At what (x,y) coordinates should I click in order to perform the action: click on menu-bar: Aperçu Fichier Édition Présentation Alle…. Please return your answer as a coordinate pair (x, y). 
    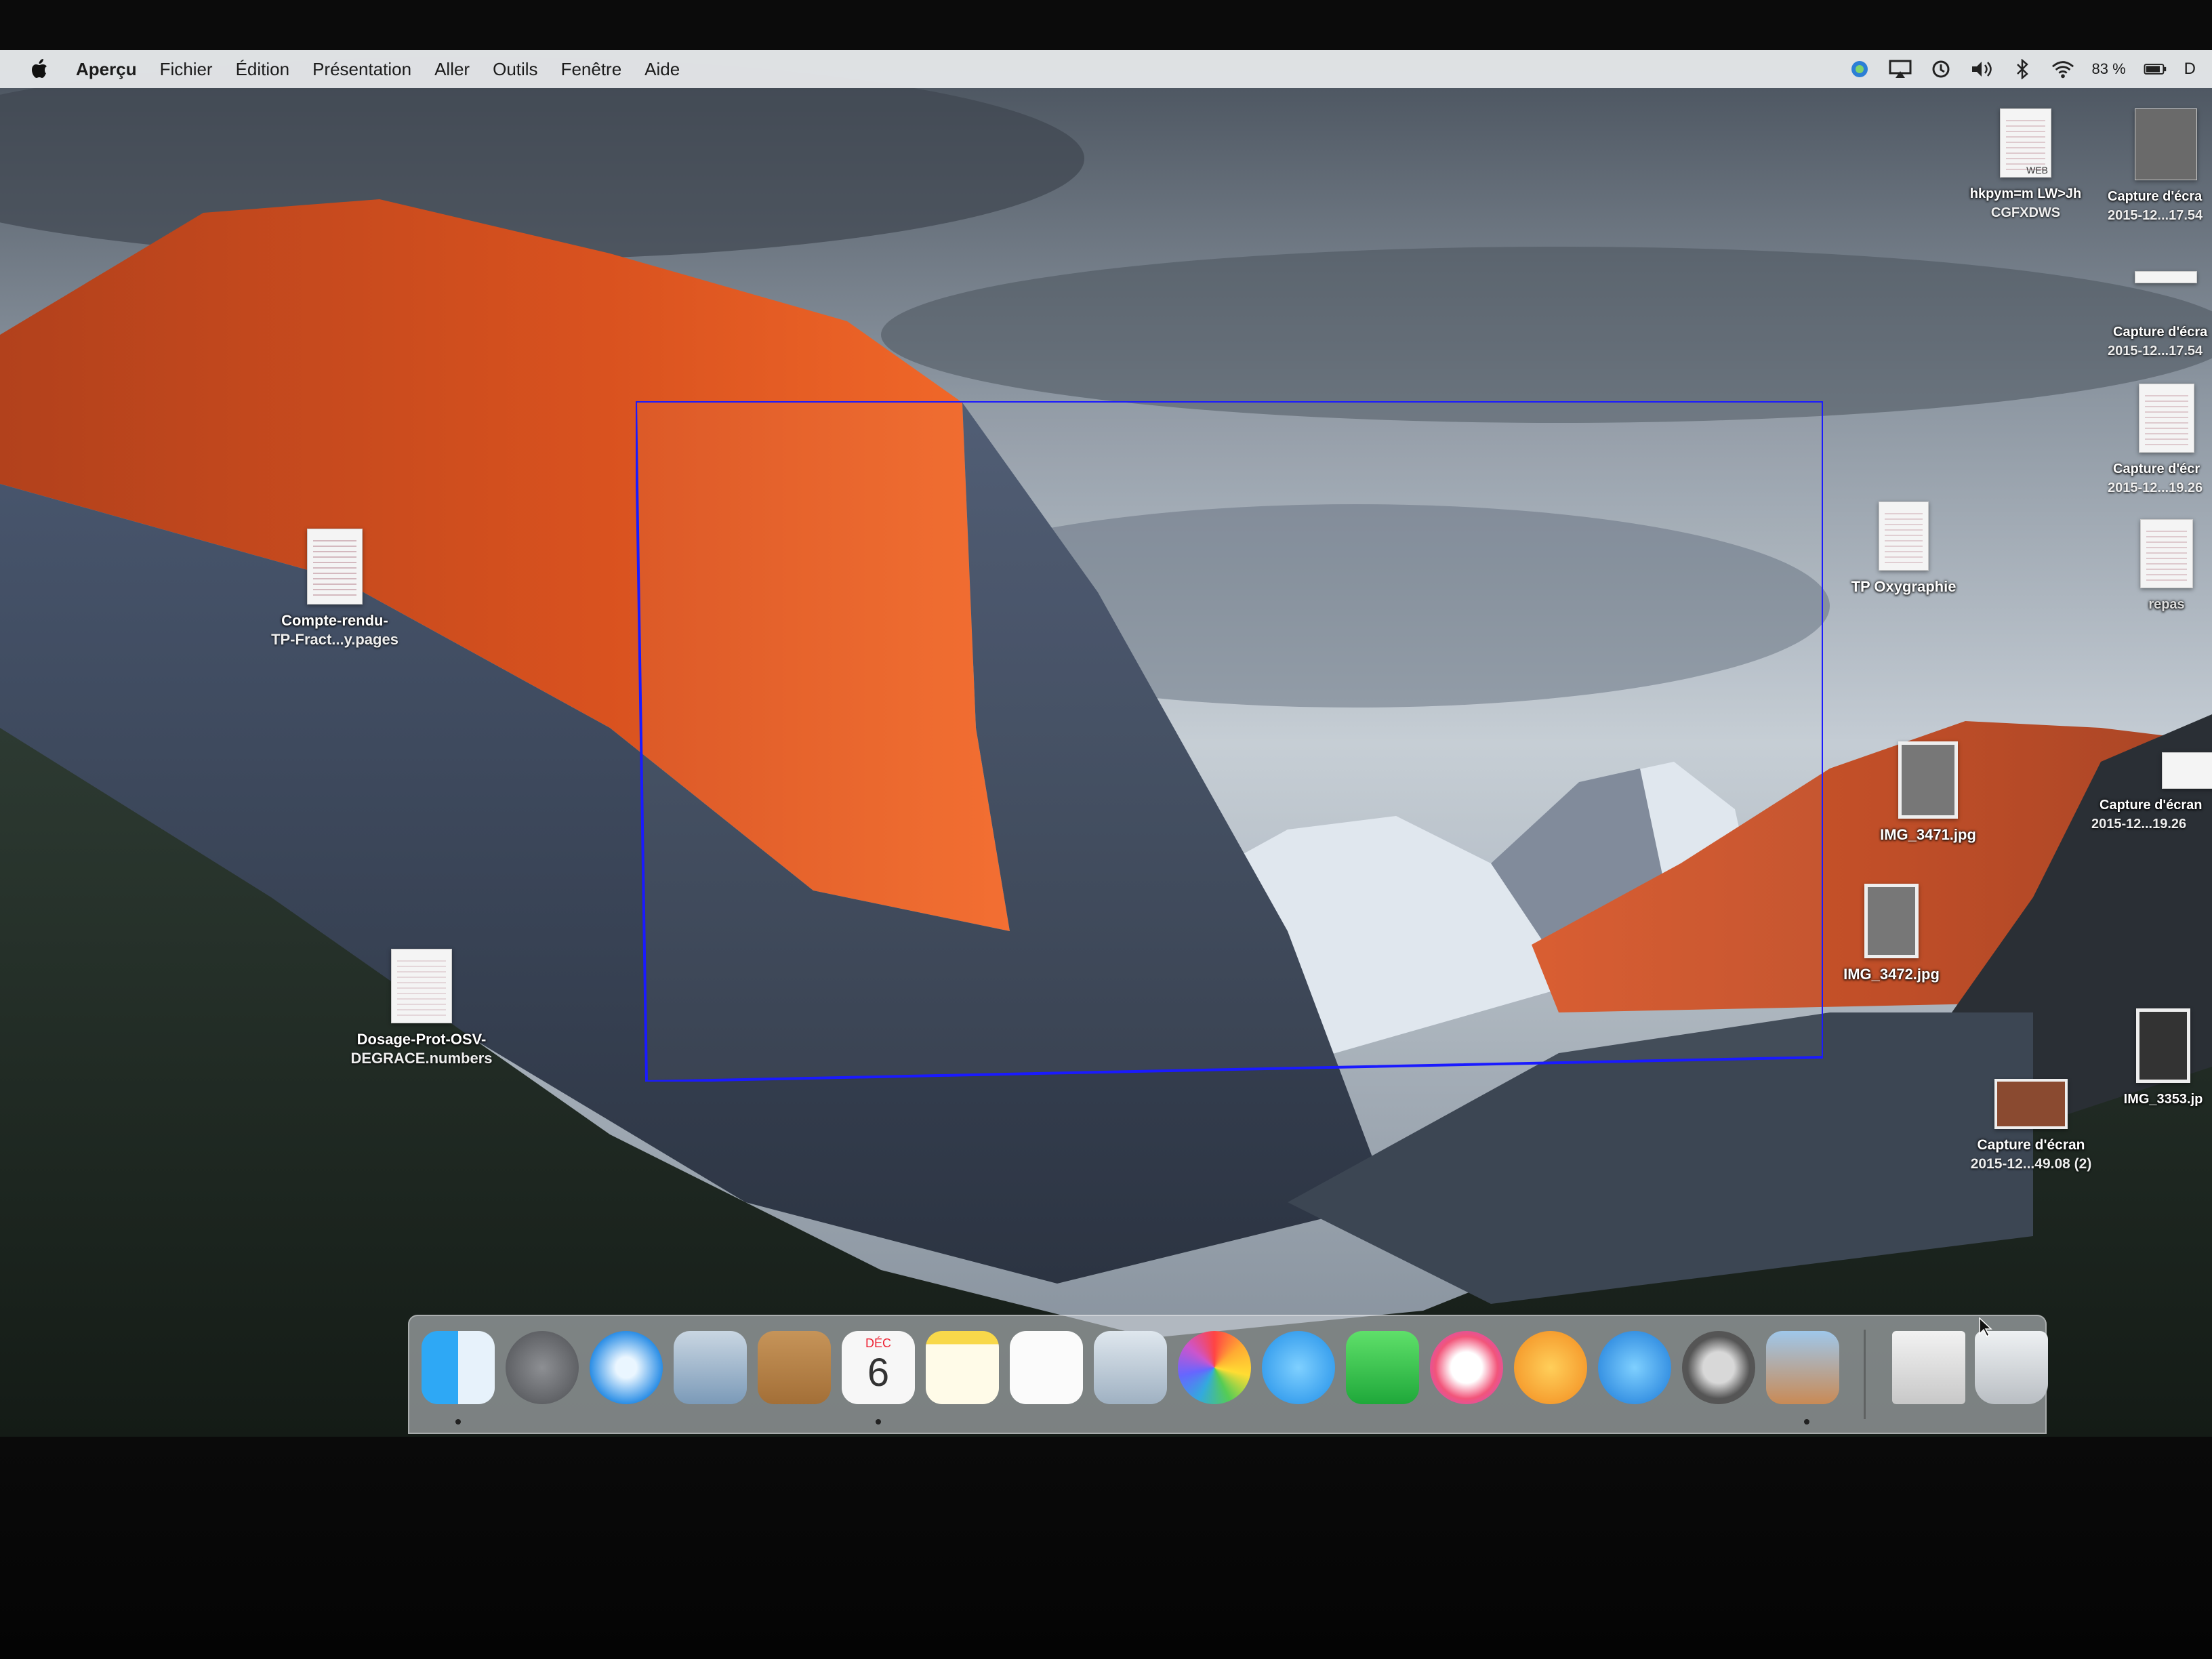
    Looking at the image, I should click on (1106, 69).